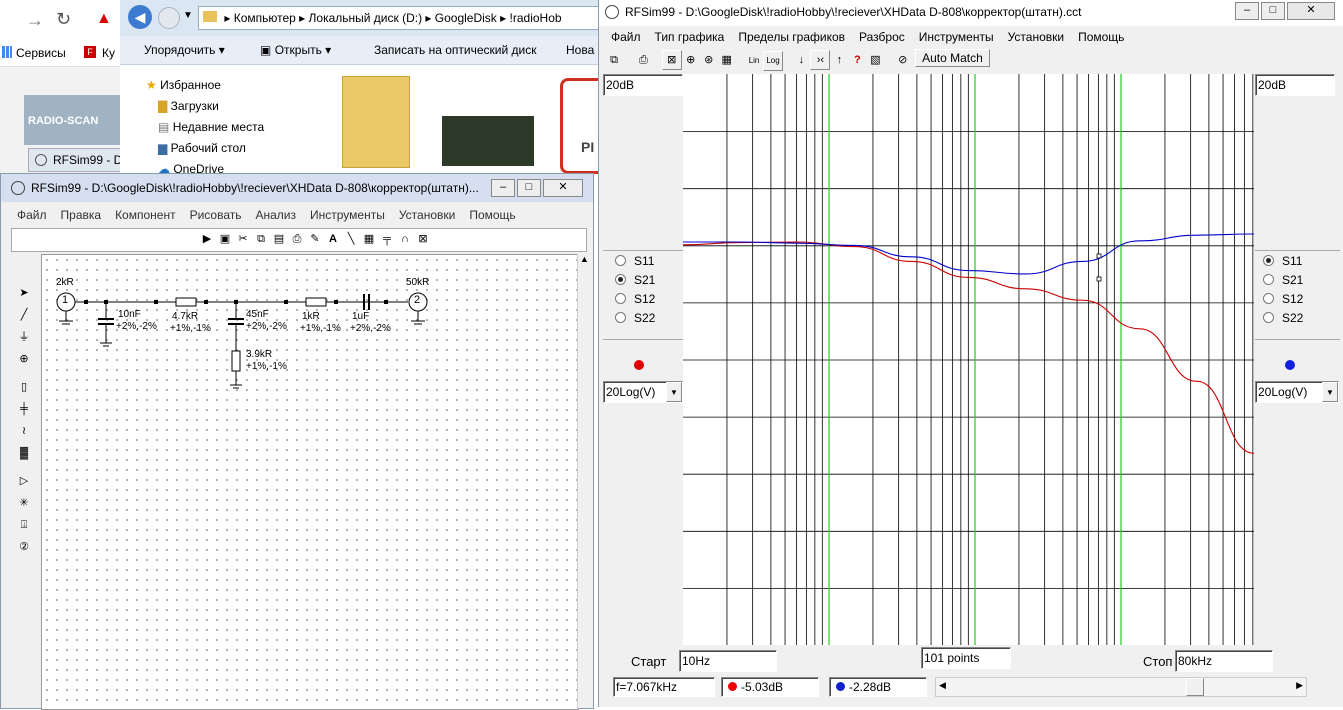 This screenshot has width=1343, height=710. Describe the element at coordinates (709, 60) in the screenshot. I see `polar-chart-icon: ⊛` at that location.